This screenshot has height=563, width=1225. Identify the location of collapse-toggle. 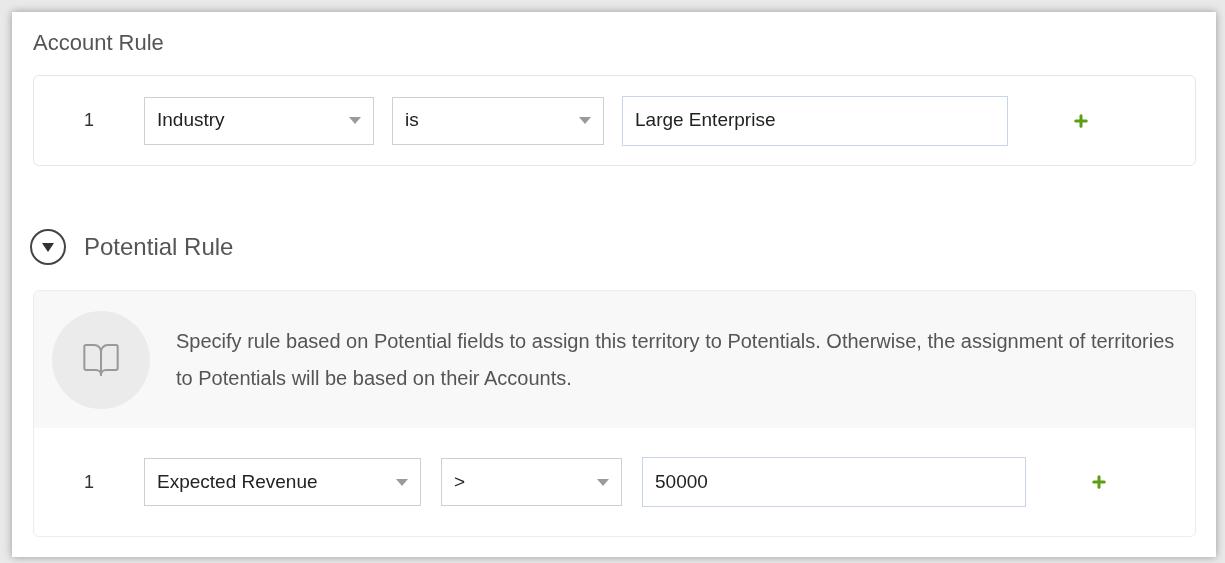
(48, 247).